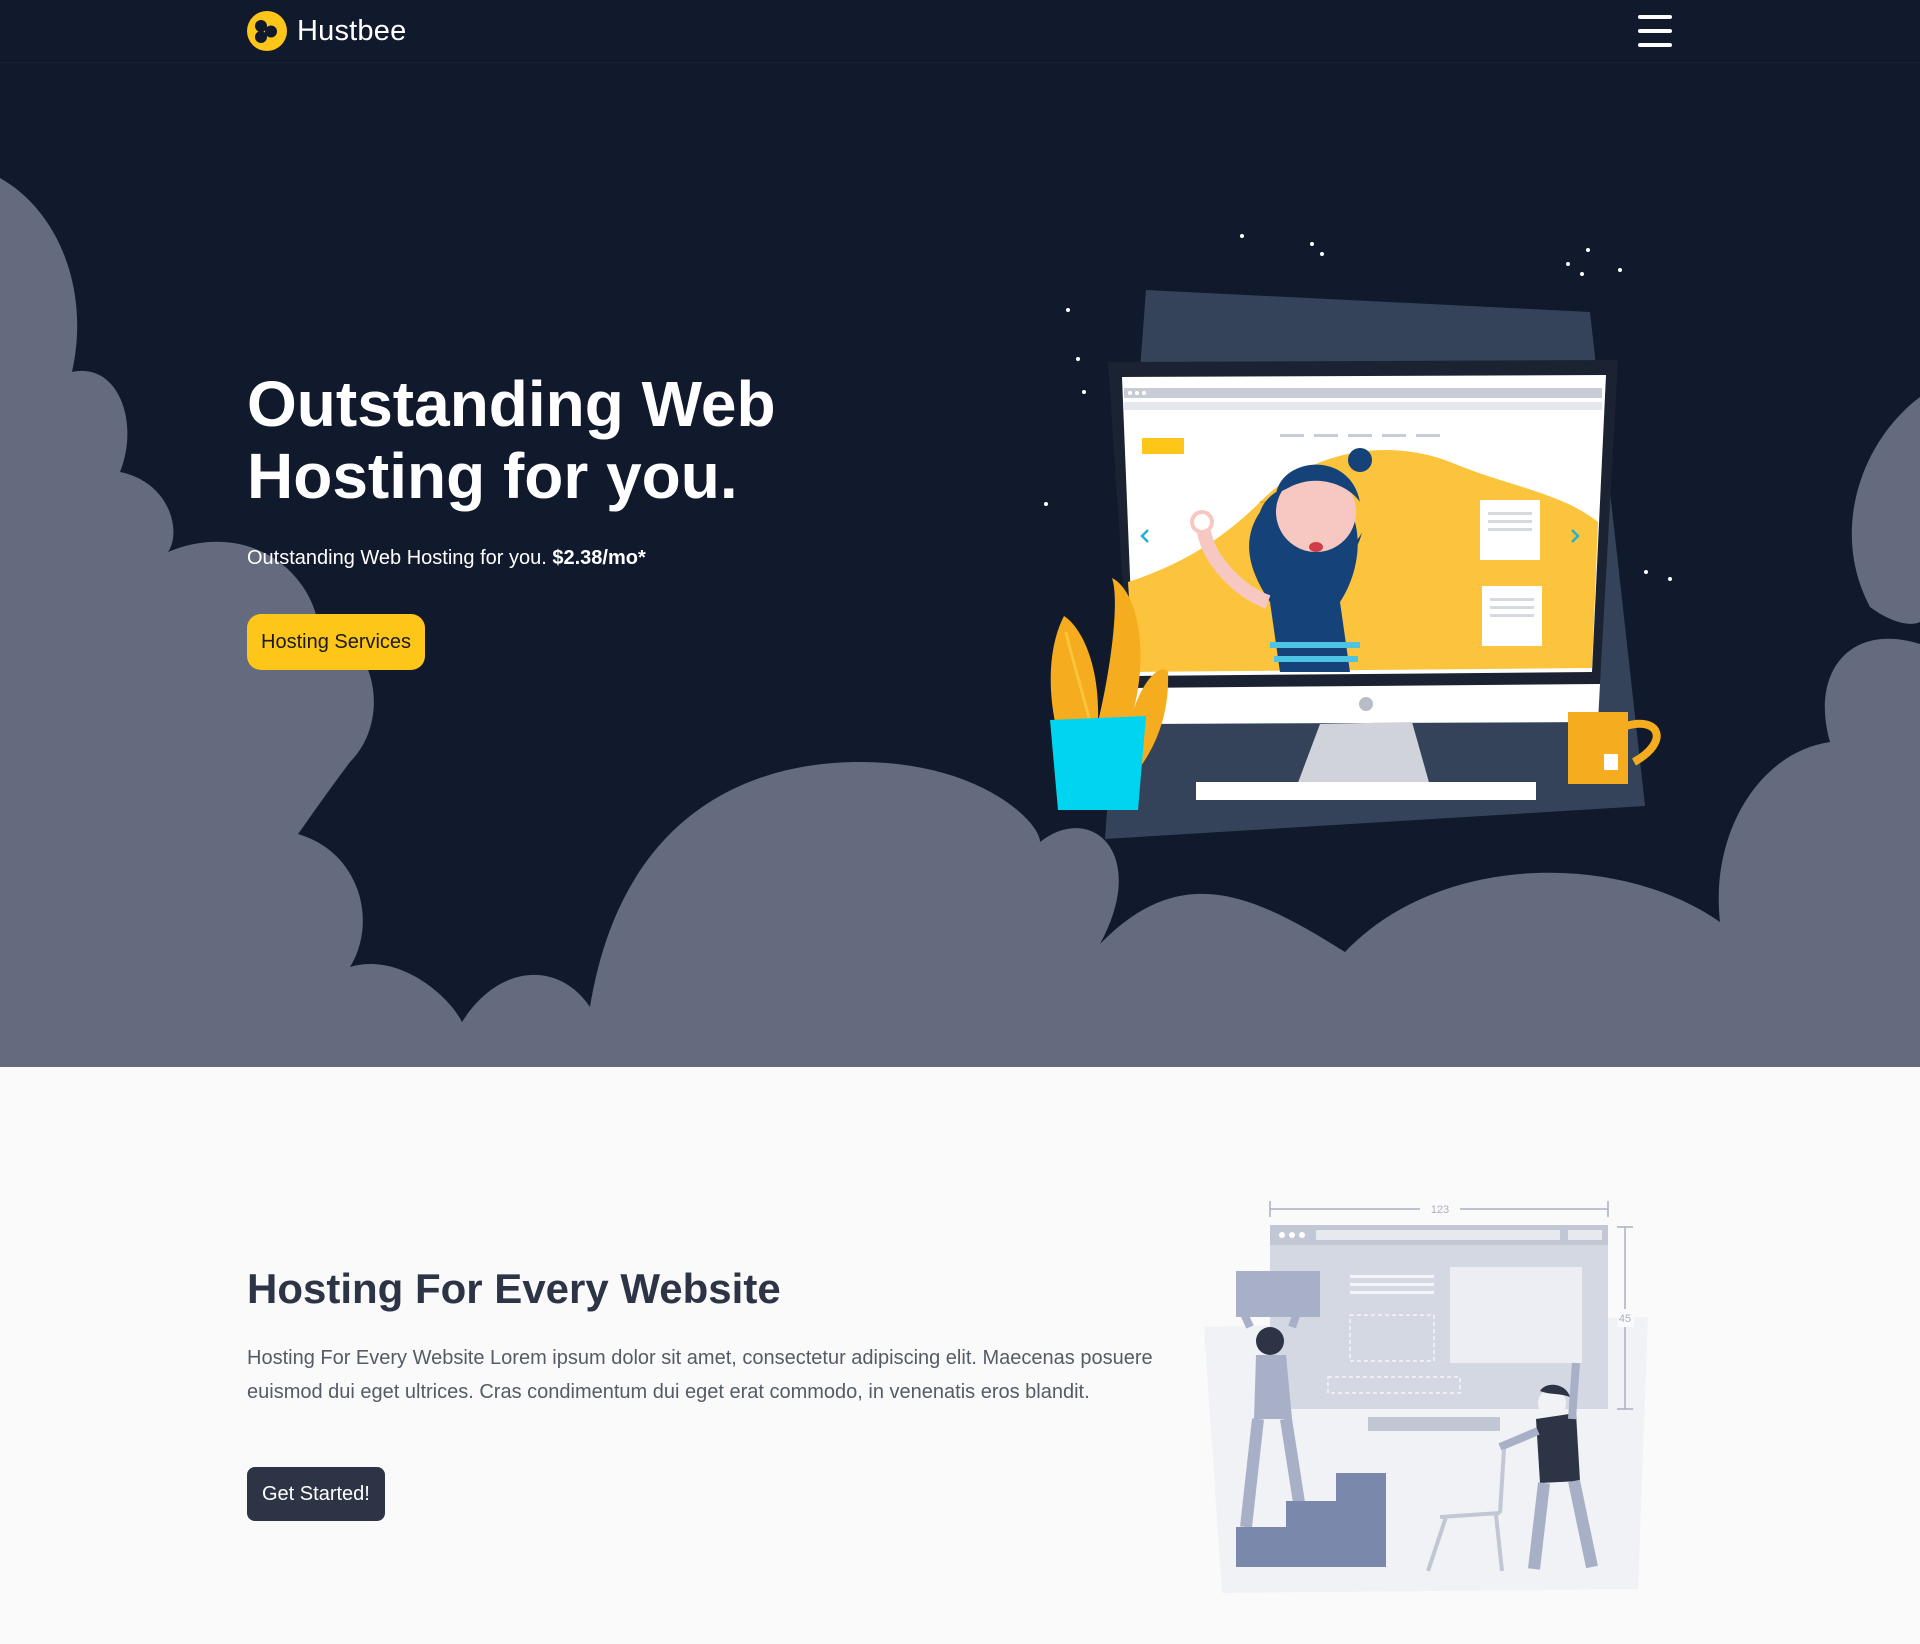  What do you see at coordinates (599, 558) in the screenshot?
I see `hero-price: $2.38/mo*` at bounding box center [599, 558].